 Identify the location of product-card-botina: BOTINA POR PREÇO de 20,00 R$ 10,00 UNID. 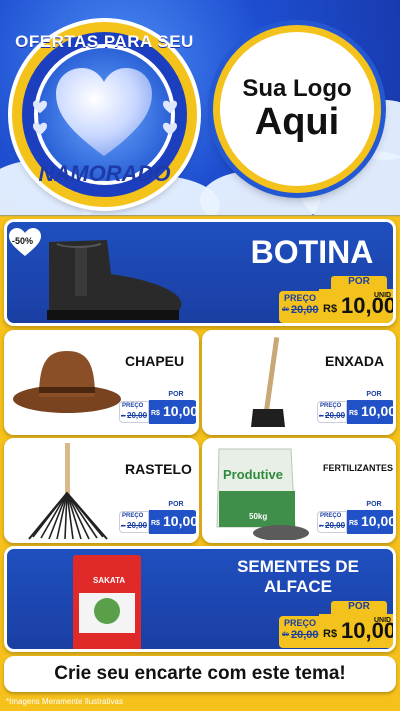
(200, 272).